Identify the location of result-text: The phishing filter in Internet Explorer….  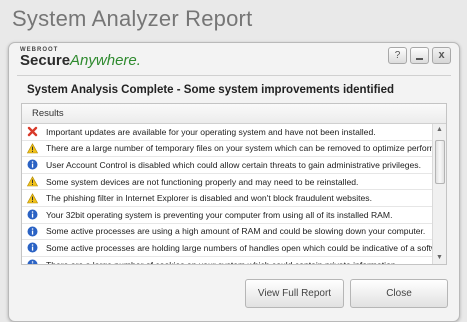
(209, 198).